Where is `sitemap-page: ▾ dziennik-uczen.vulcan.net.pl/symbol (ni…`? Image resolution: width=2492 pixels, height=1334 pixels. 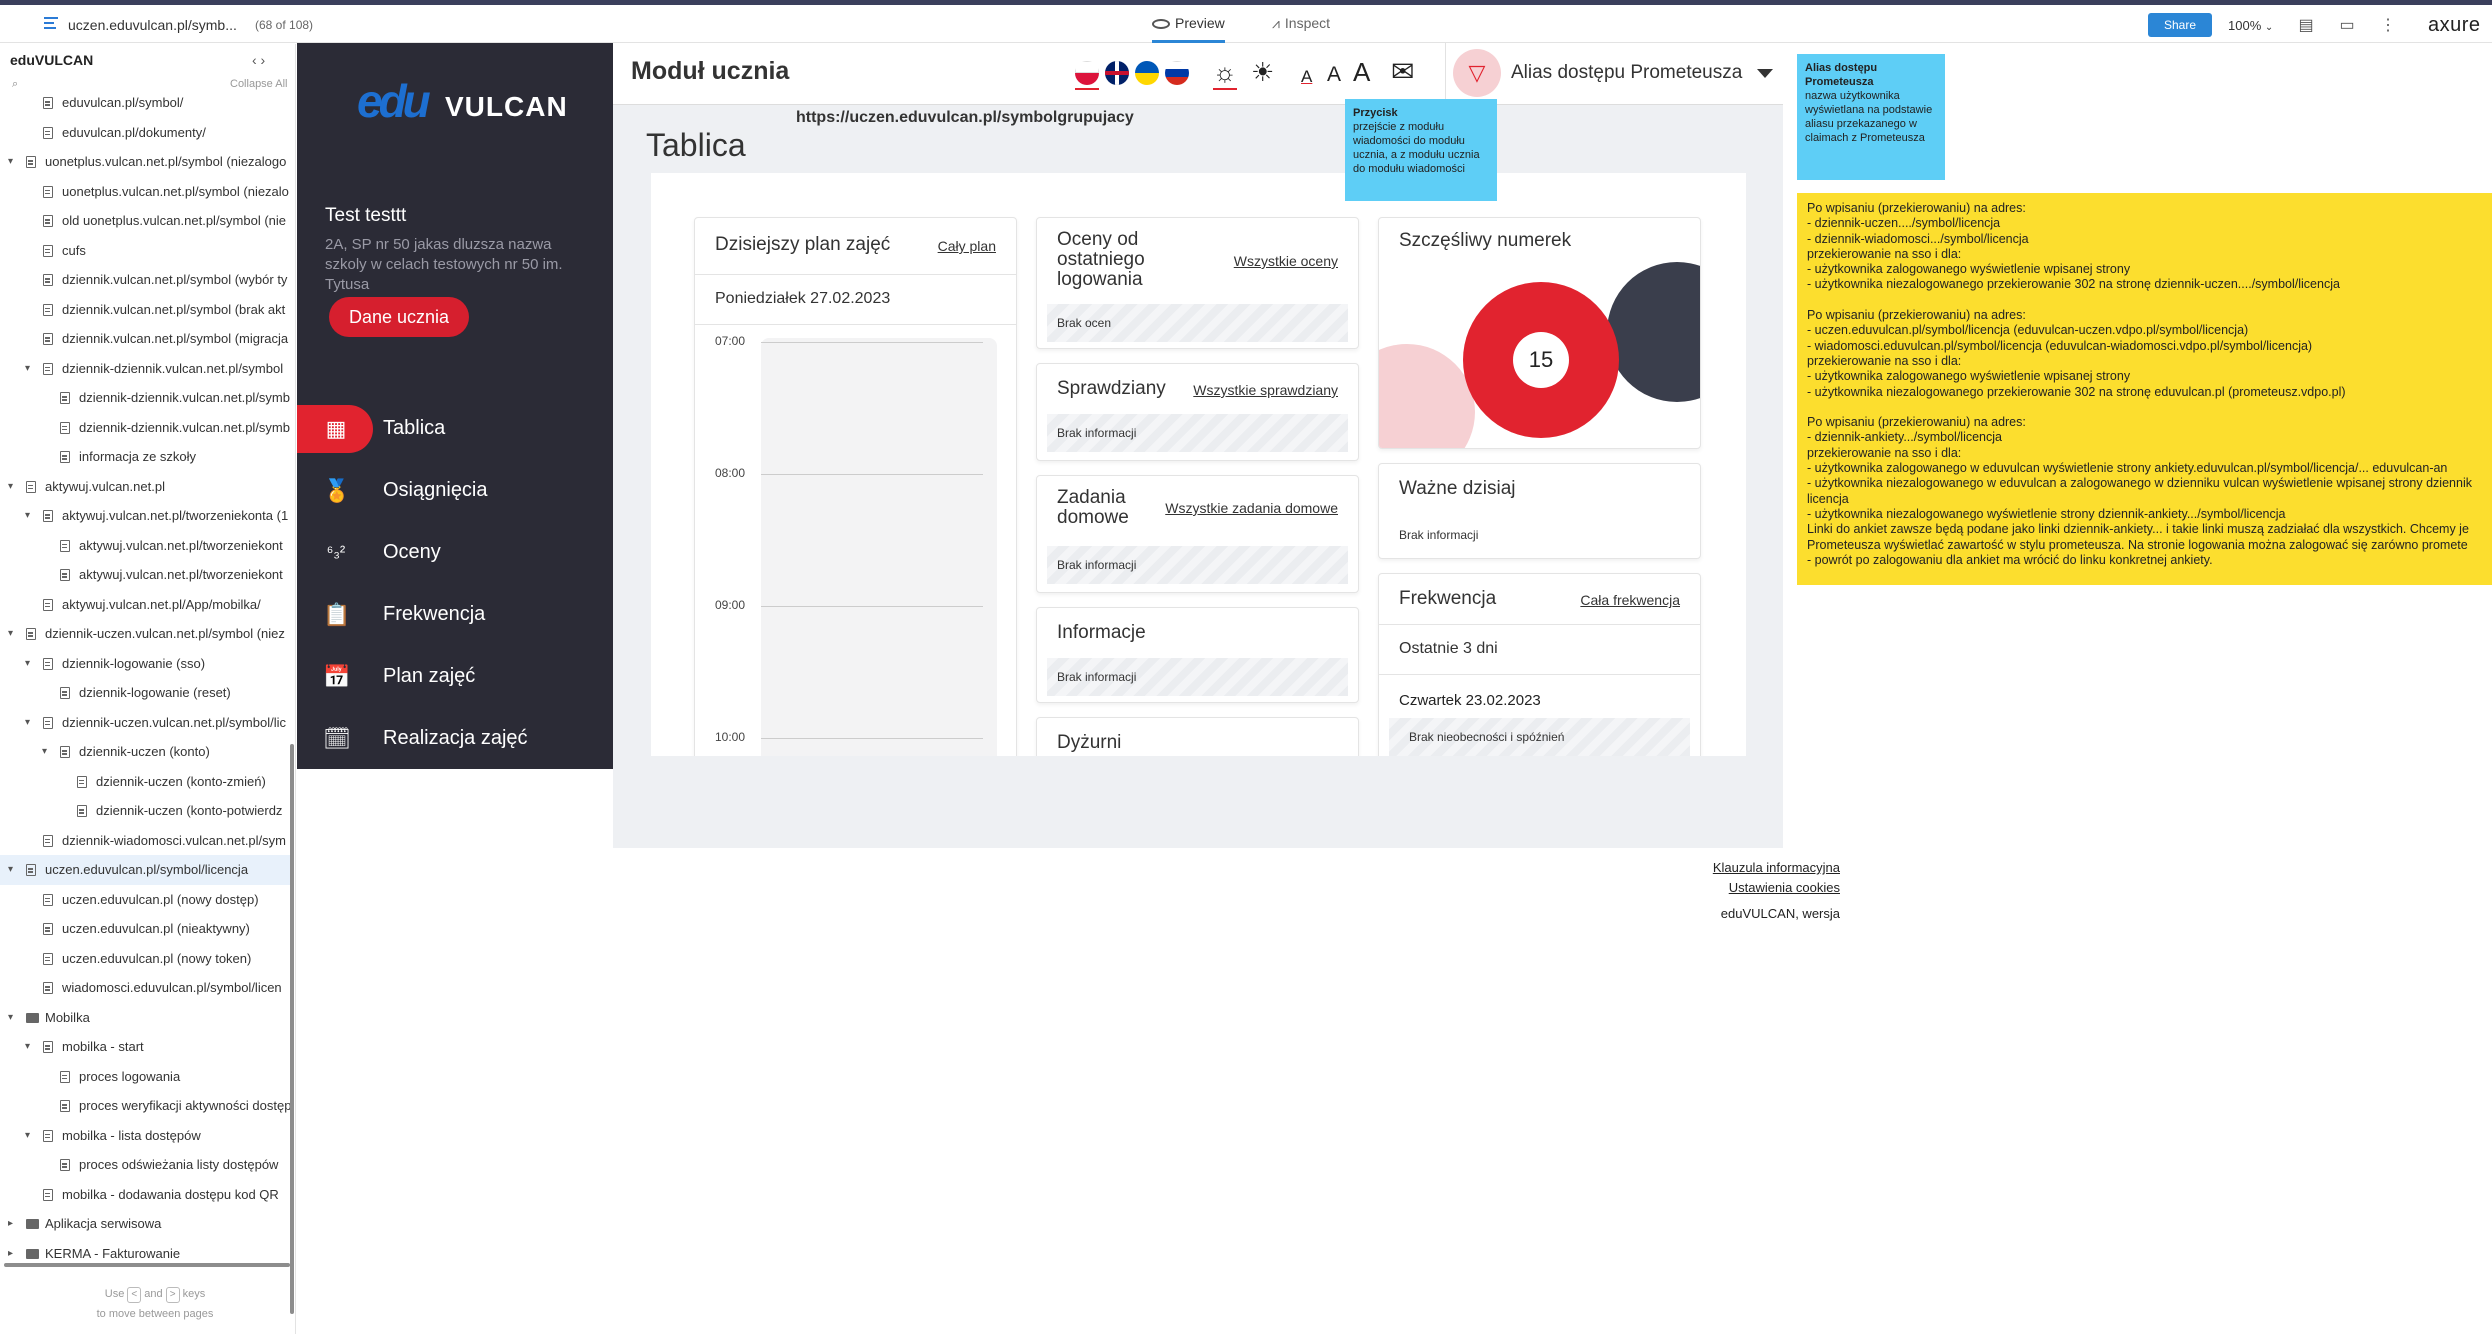
sitemap-page: ▾ dziennik-uczen.vulcan.net.pl/symbol (ni… is located at coordinates (147, 634).